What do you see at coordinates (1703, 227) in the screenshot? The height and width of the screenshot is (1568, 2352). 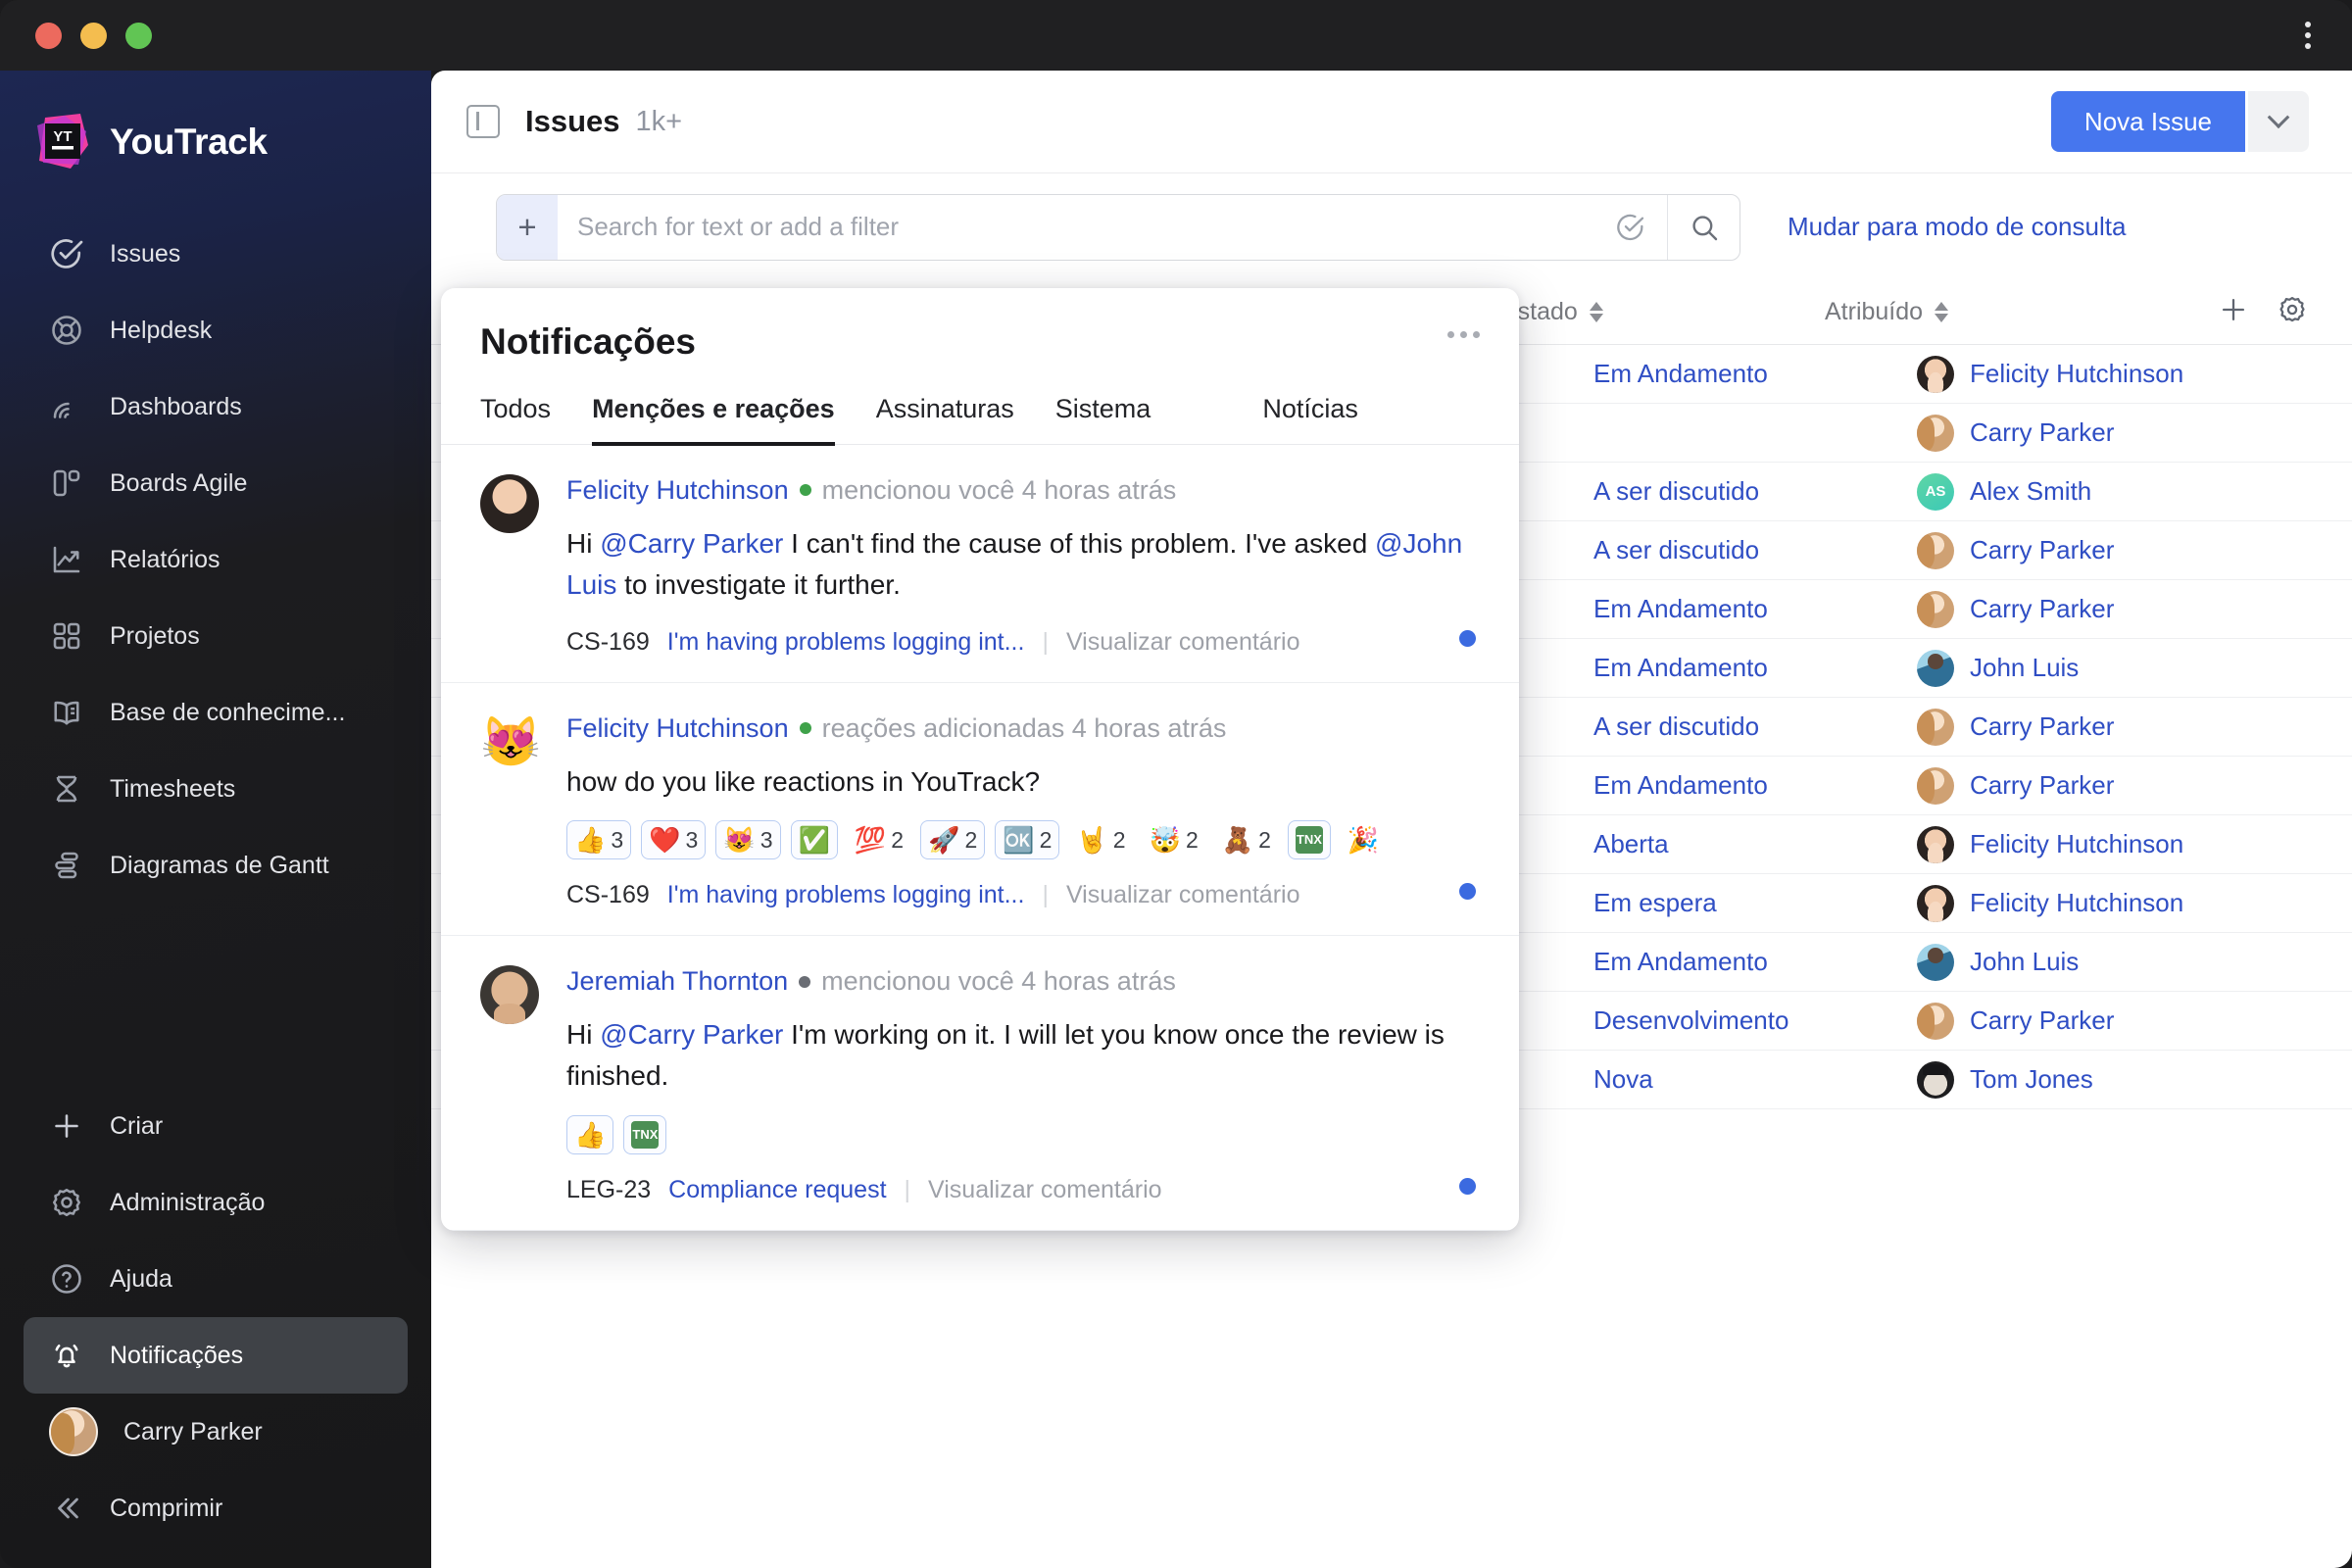 I see `search-icon` at bounding box center [1703, 227].